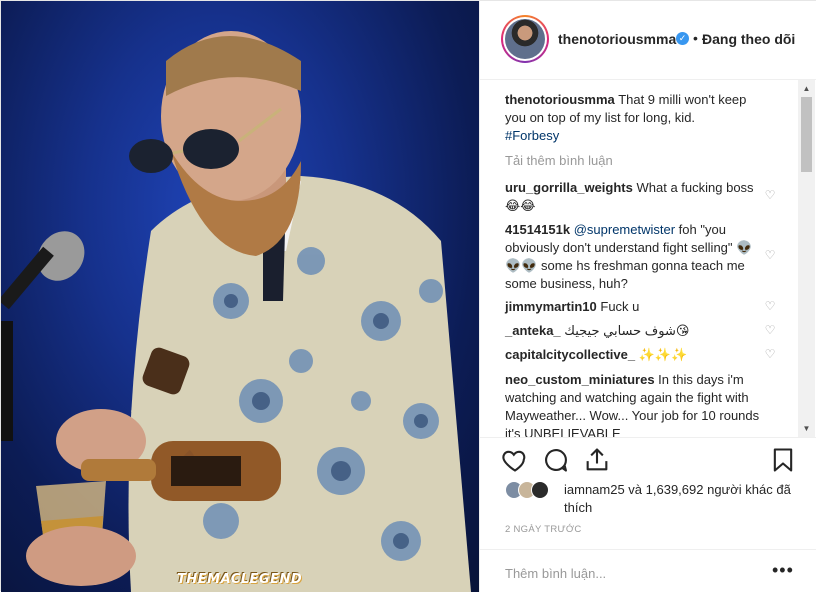  I want to click on avatar, so click(525, 39).